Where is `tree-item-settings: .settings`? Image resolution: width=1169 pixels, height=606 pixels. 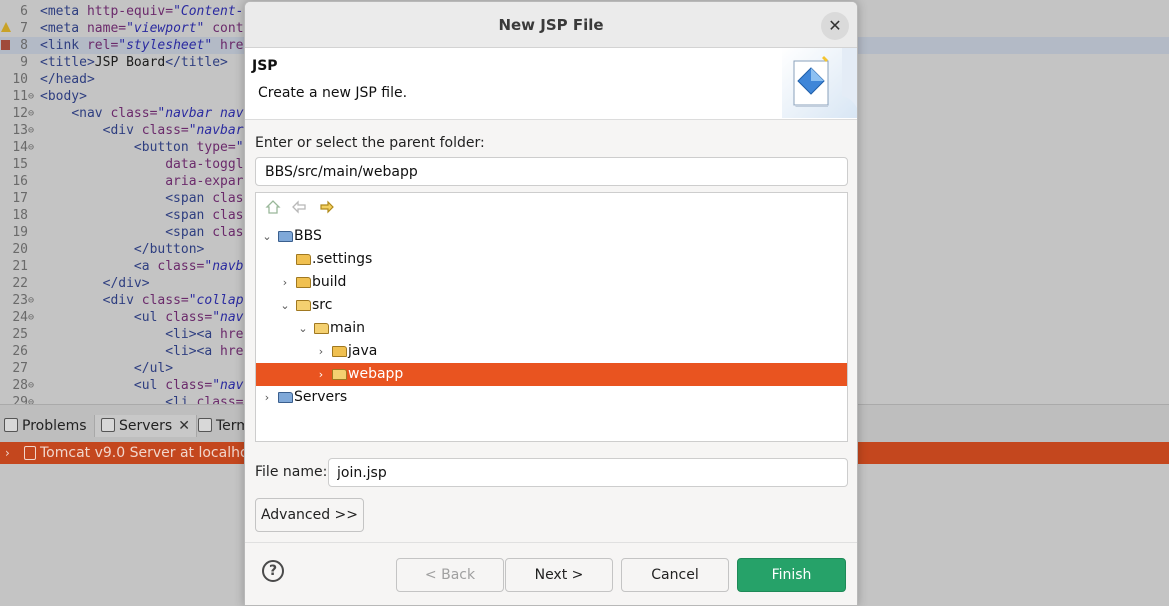 tree-item-settings: .settings is located at coordinates (551, 259).